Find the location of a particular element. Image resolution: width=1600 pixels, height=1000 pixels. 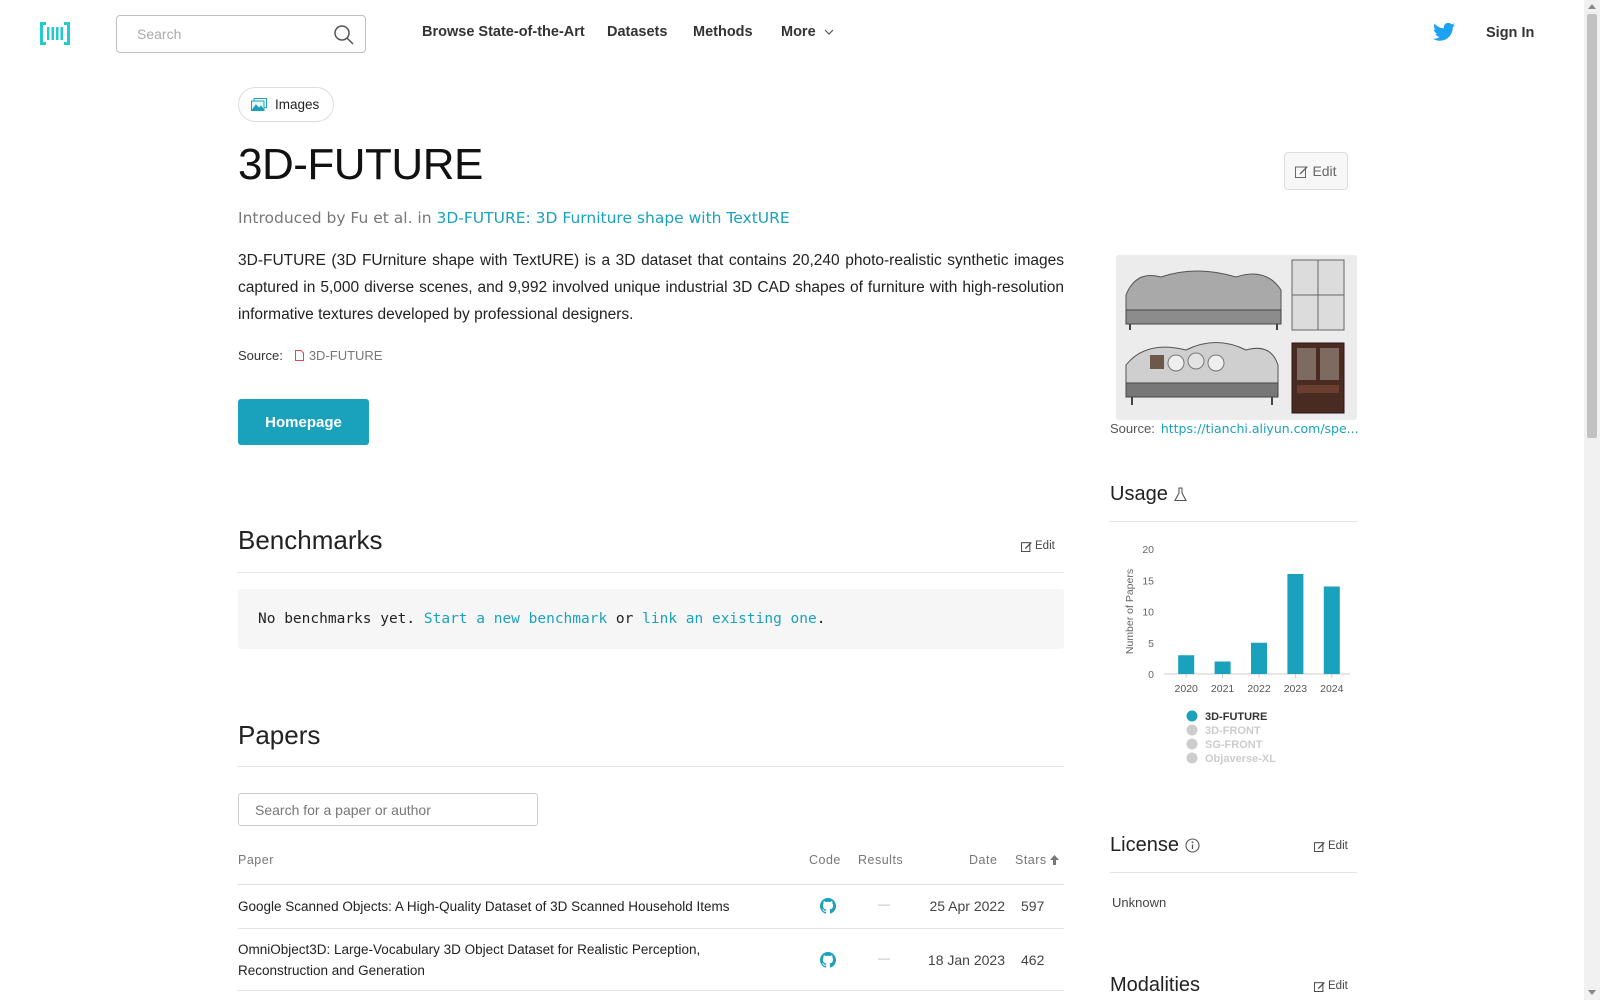

page-title: 3D-FUTURE is located at coordinates (360, 164).